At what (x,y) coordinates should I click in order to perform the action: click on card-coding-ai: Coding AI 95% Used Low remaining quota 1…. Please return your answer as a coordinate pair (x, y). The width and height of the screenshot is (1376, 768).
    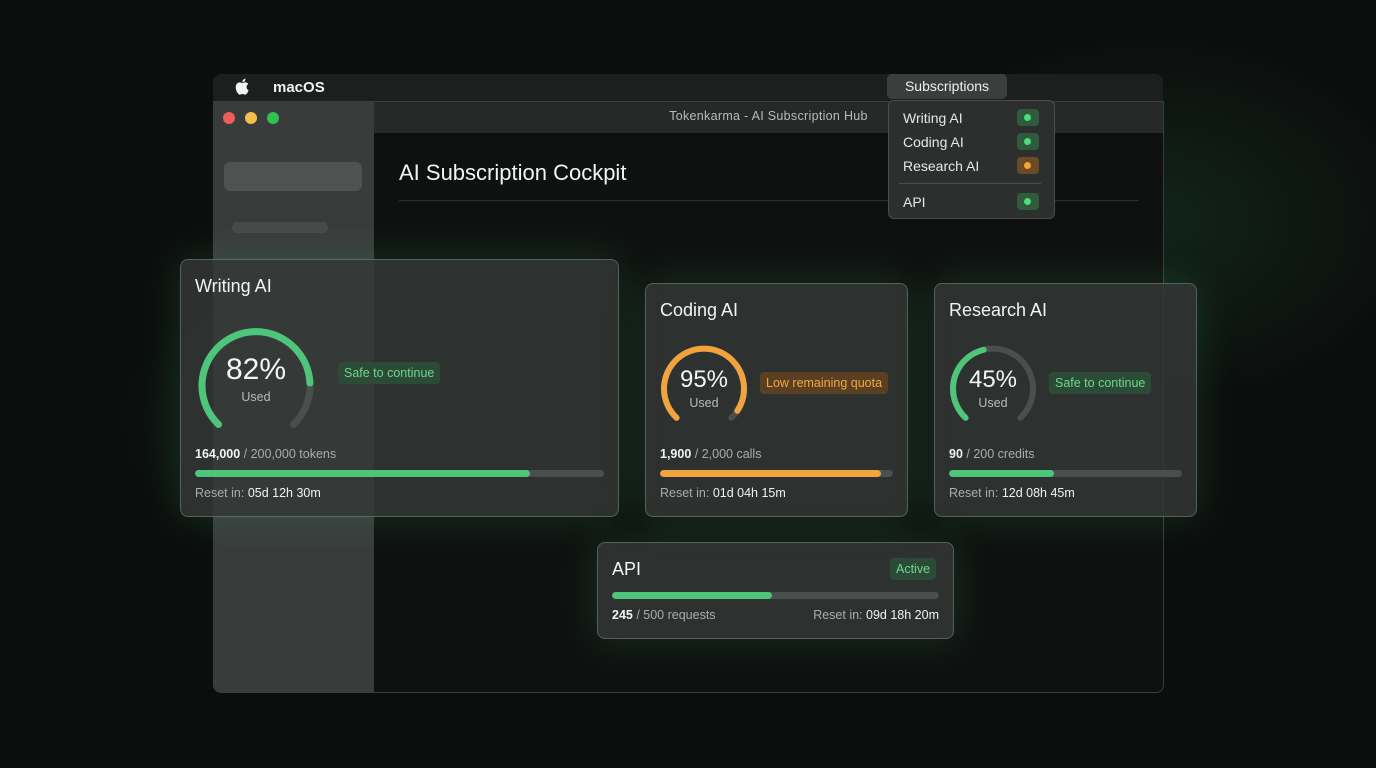
    Looking at the image, I should click on (776, 400).